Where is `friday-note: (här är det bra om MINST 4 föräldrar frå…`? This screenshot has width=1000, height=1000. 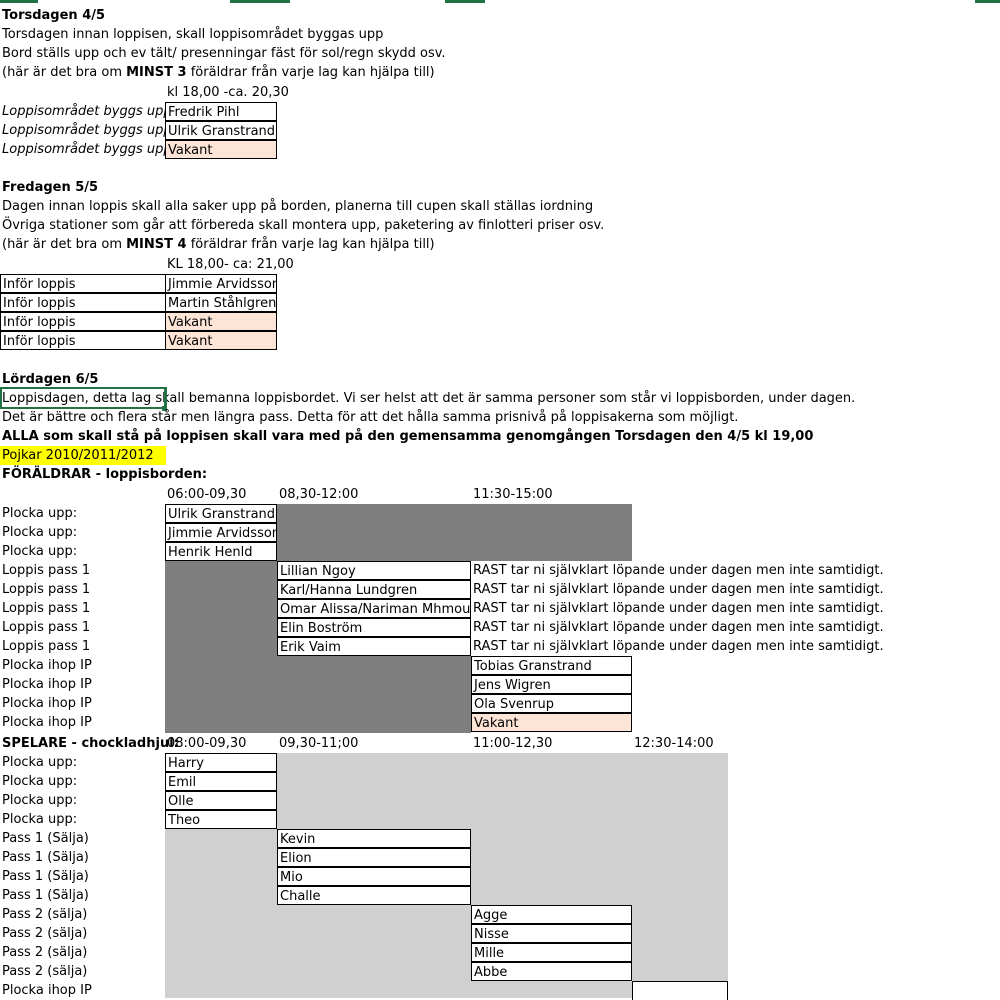
friday-note: (här är det bra om MINST 4 föräldrar frå… is located at coordinates (217, 244).